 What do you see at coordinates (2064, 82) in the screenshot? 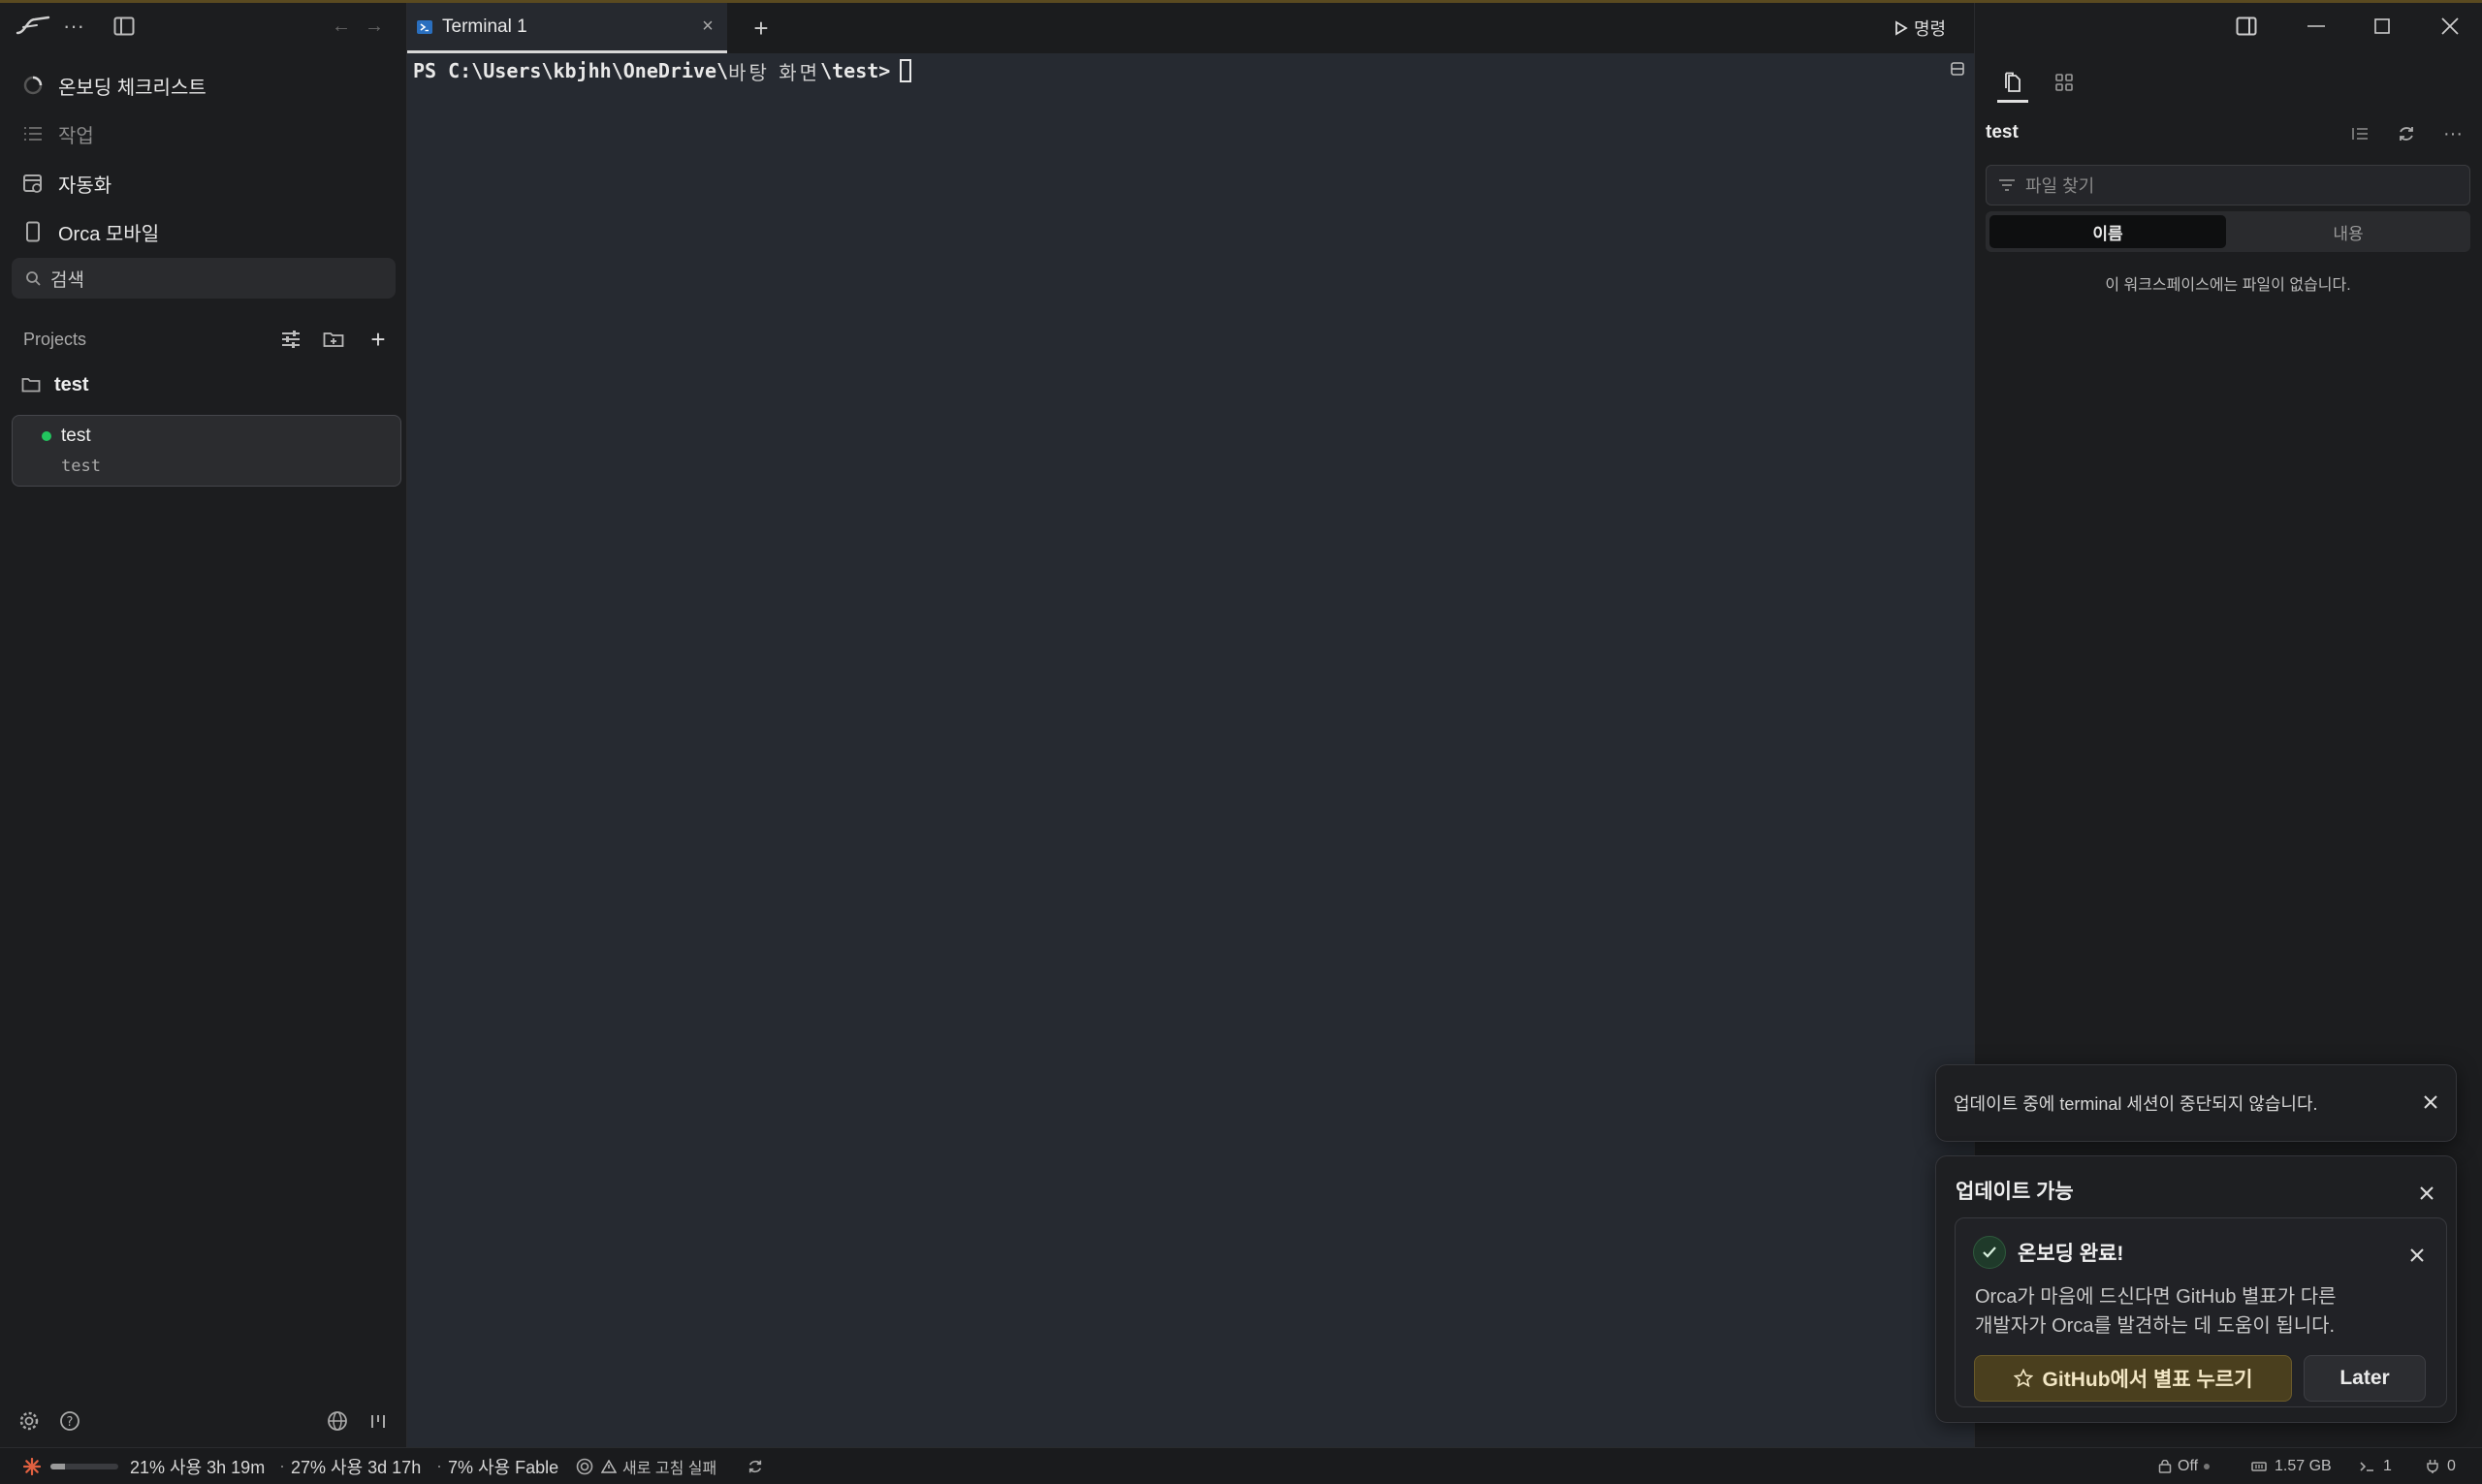
I see `grid-tab-icon` at bounding box center [2064, 82].